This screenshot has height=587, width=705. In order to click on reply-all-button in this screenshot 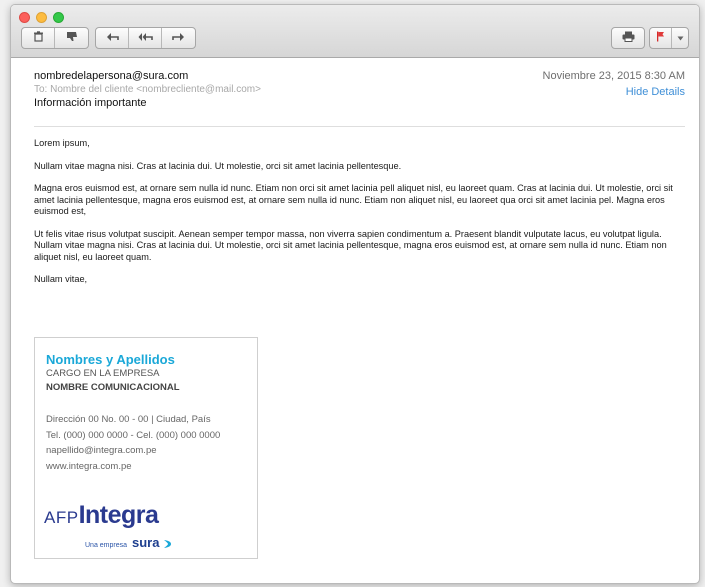, I will do `click(145, 38)`.